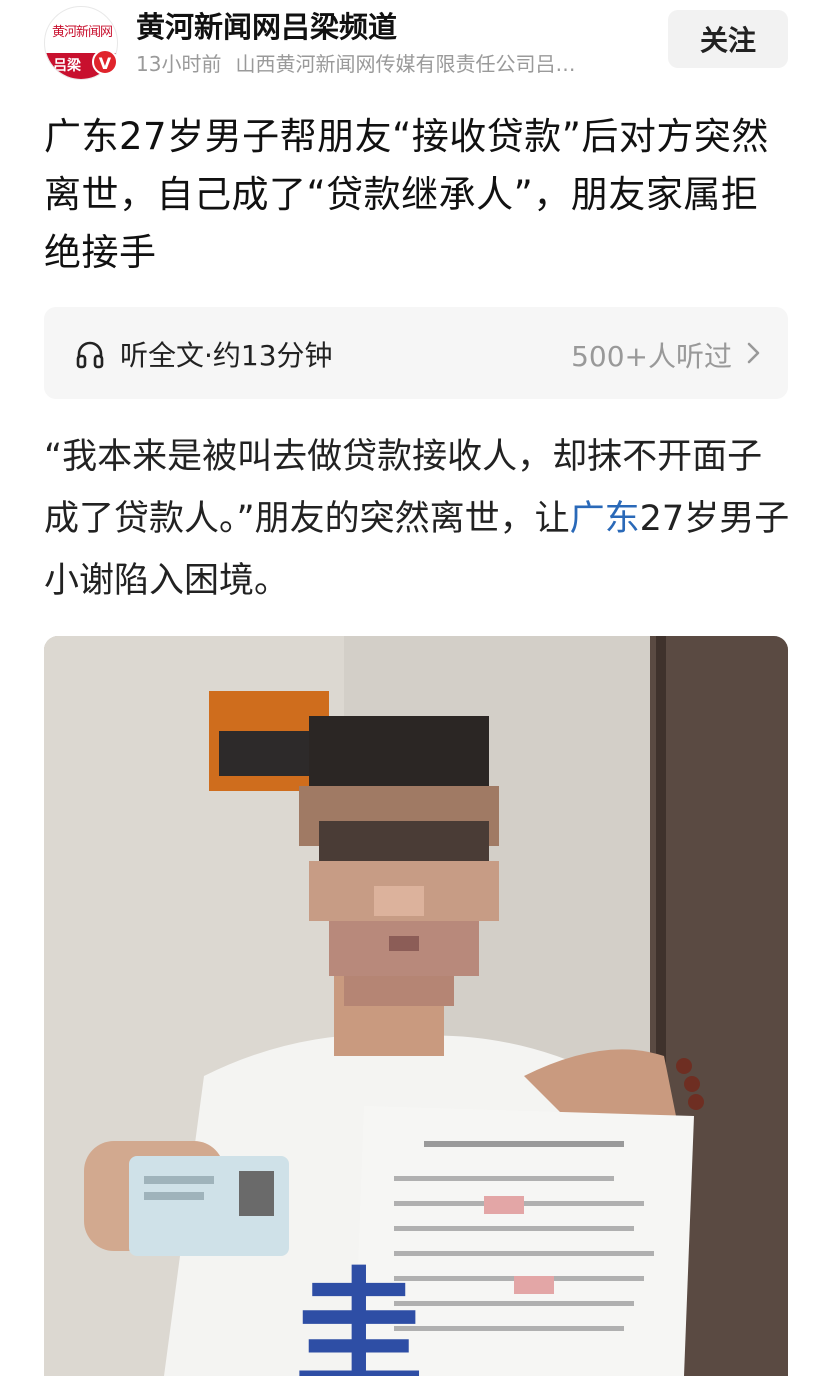 The width and height of the screenshot is (831, 1376). What do you see at coordinates (105, 62) in the screenshot?
I see `verified-badge-icon: V` at bounding box center [105, 62].